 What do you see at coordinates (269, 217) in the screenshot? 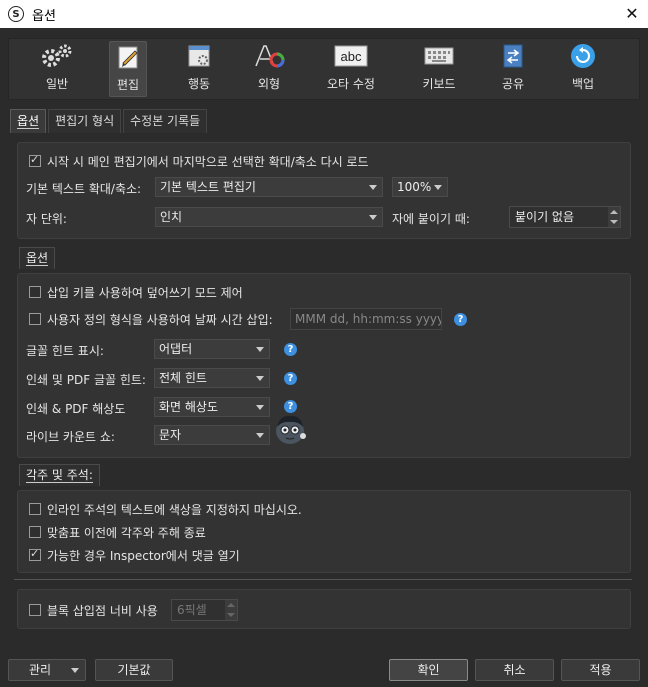
I see `ruler-units-select: 인치` at bounding box center [269, 217].